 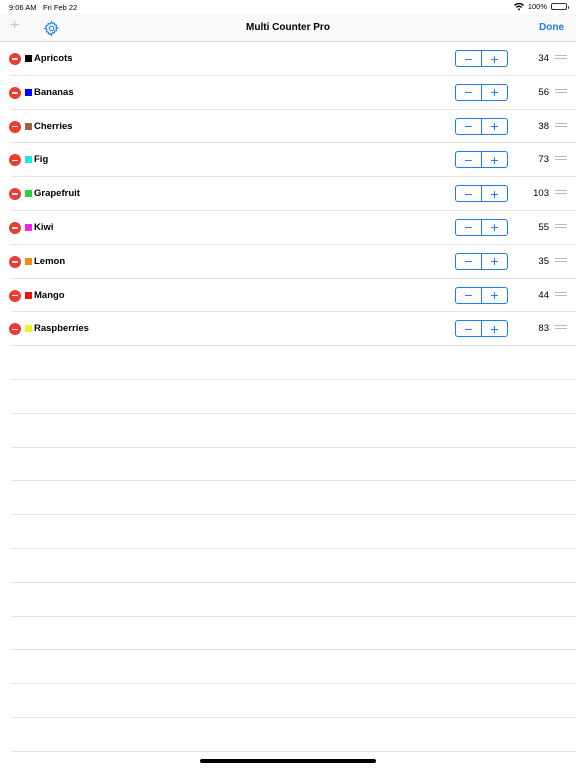 What do you see at coordinates (518, 6) in the screenshot?
I see `wifi-icon` at bounding box center [518, 6].